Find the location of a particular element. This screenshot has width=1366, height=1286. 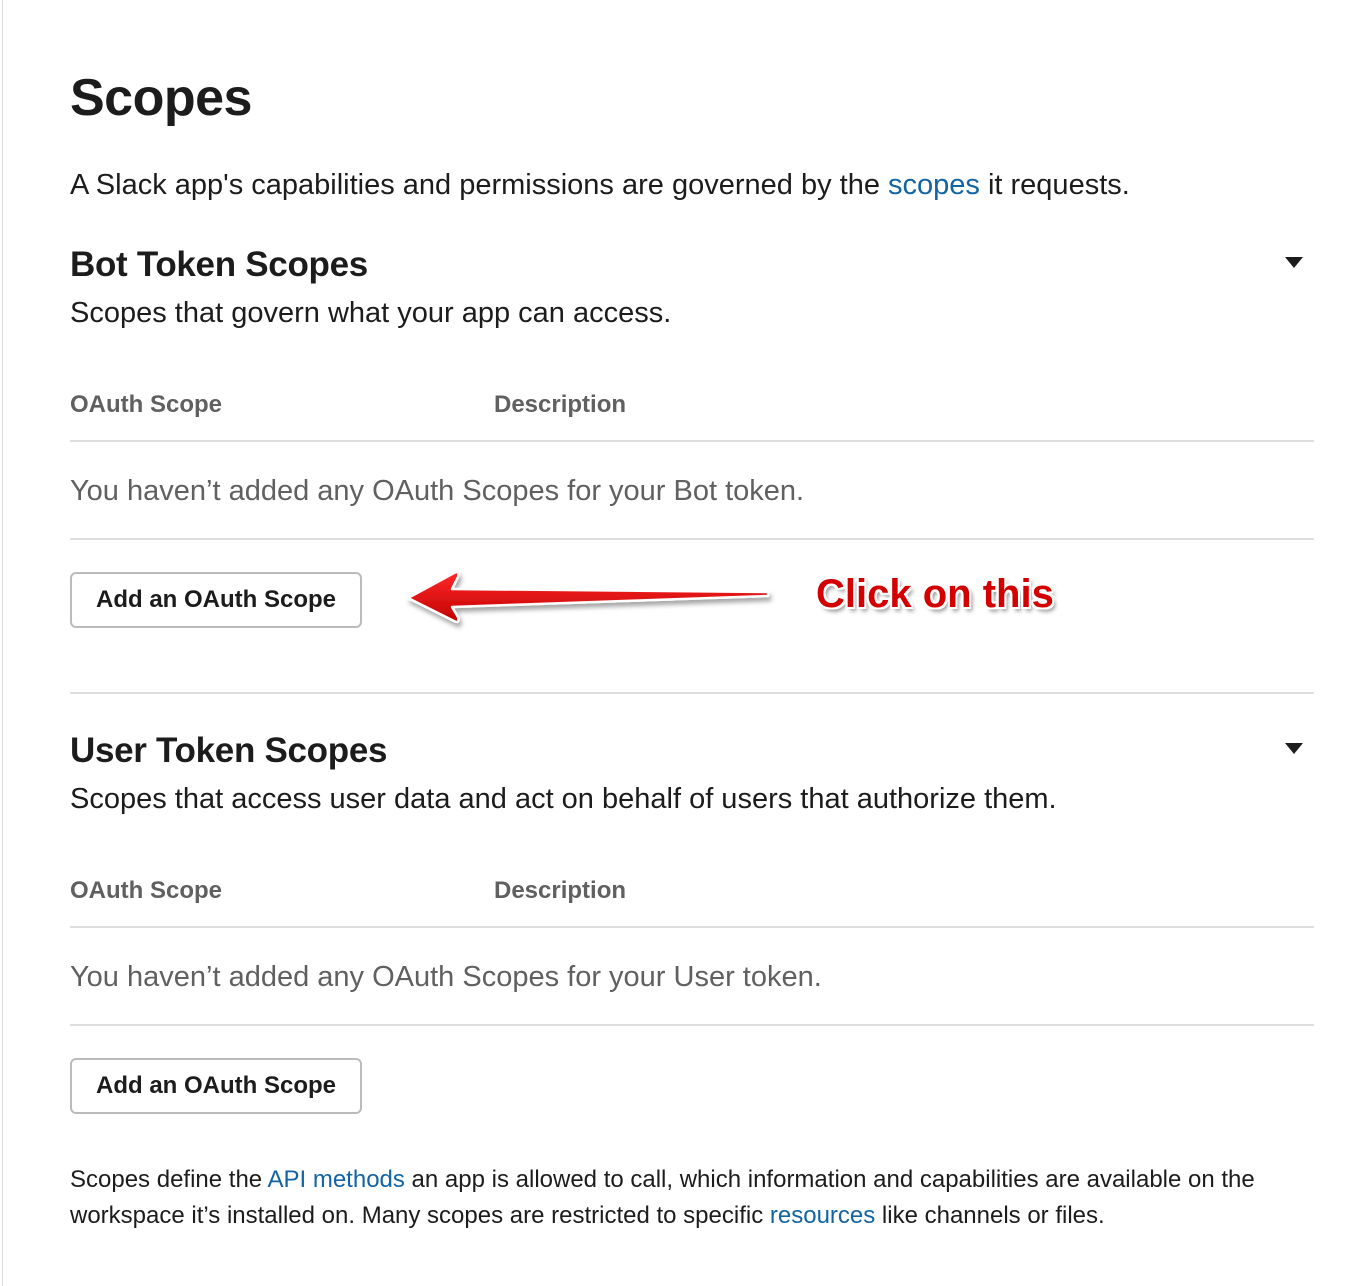

scopes-link: scopes is located at coordinates (934, 185).